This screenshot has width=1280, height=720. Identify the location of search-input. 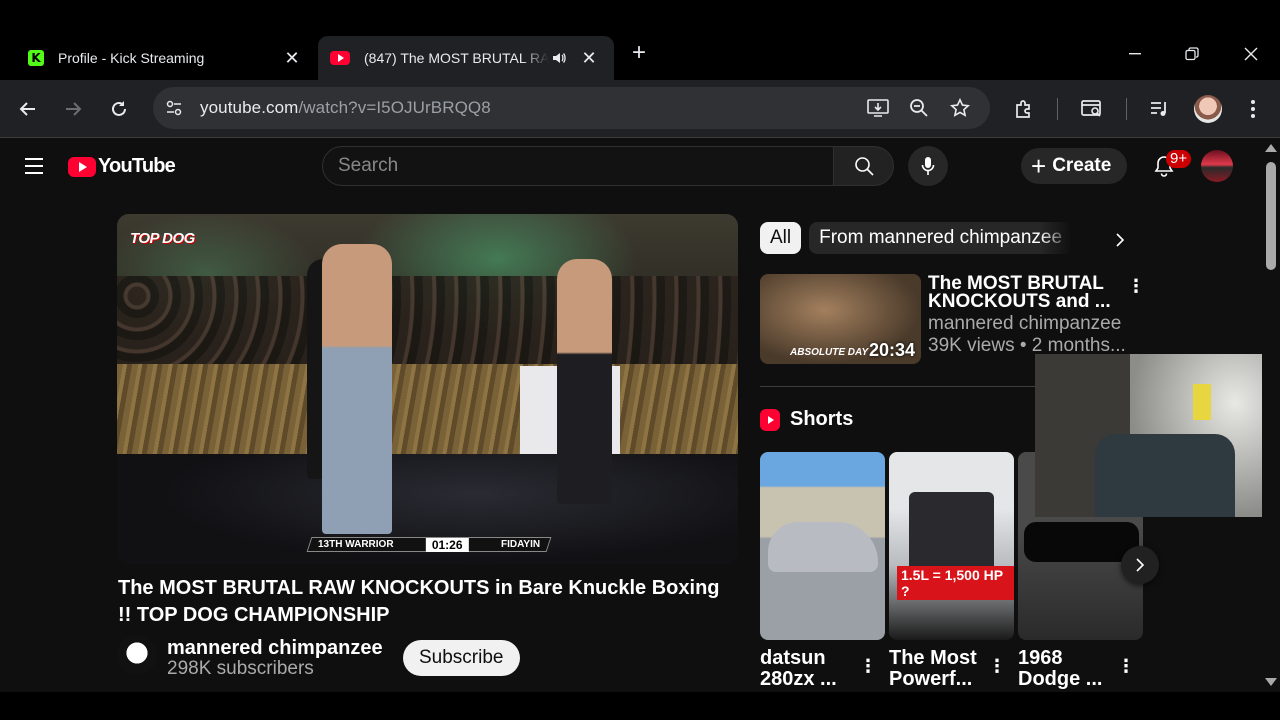
(585, 166).